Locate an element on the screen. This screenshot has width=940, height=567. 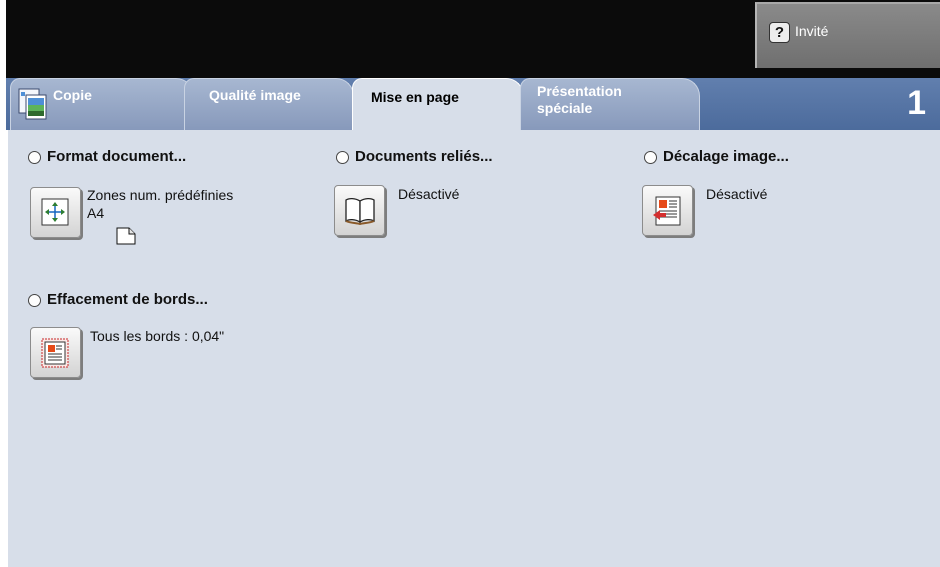
bound-originals-value: Désactivé is located at coordinates (429, 194).